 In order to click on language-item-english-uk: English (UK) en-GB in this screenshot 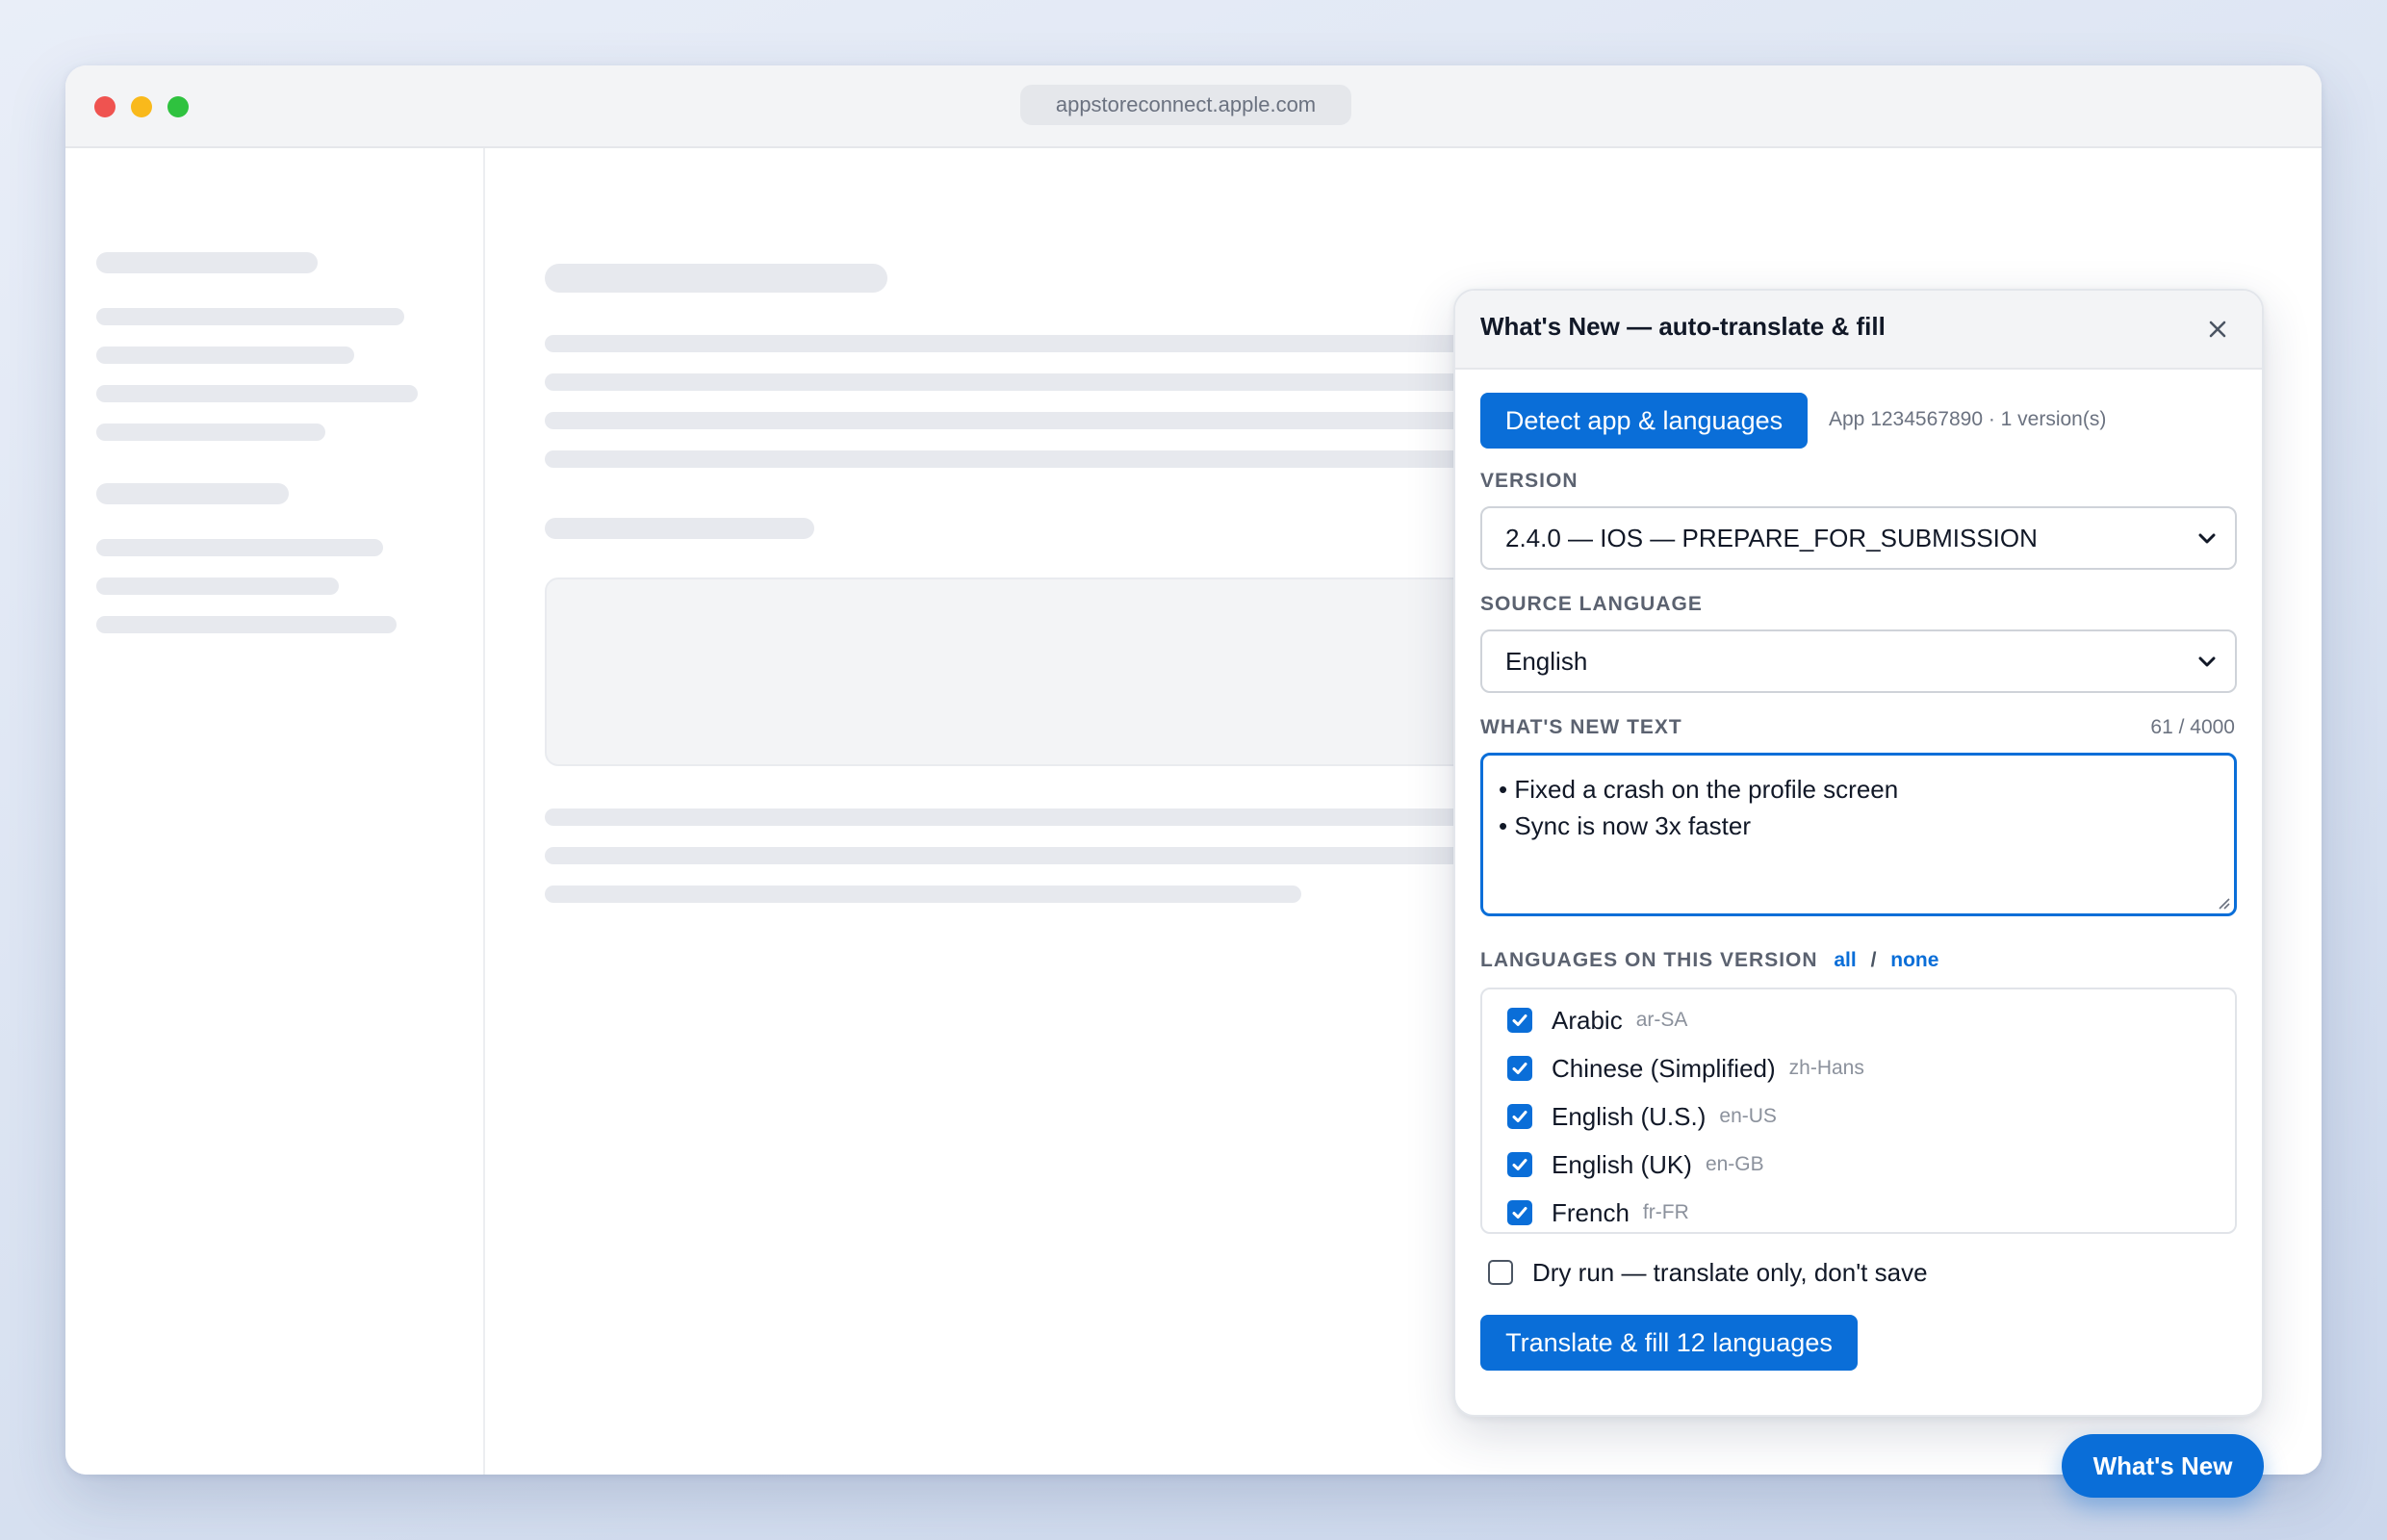, I will do `click(1635, 1164)`.